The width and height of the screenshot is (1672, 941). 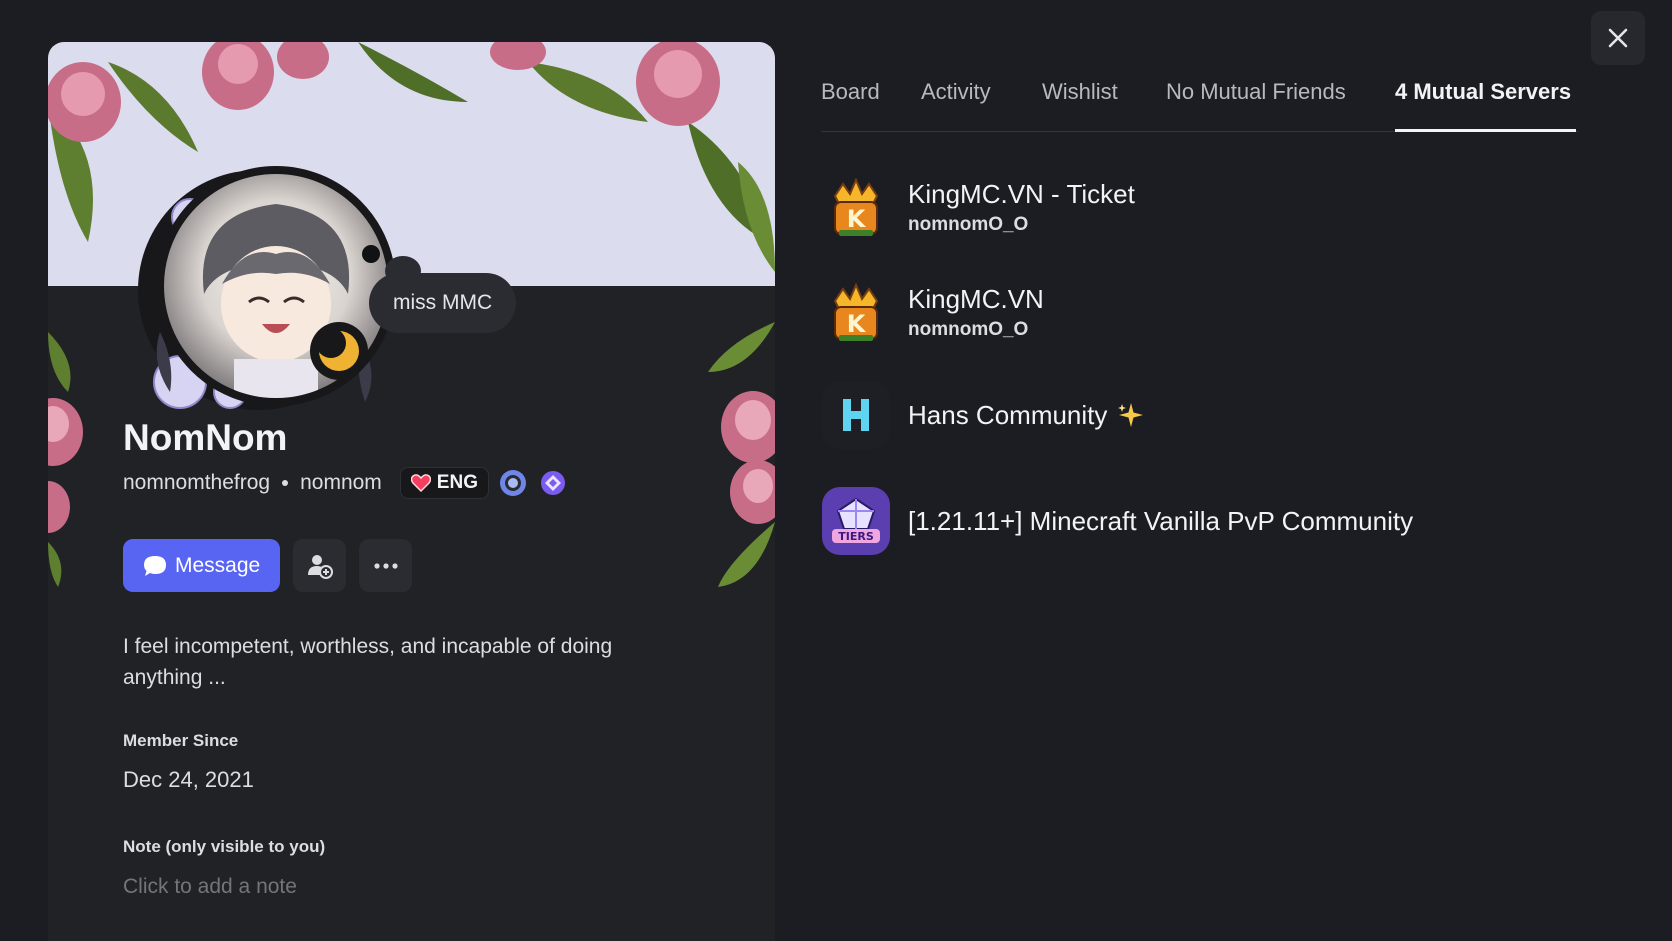 I want to click on separator-dot, so click(x=285, y=483).